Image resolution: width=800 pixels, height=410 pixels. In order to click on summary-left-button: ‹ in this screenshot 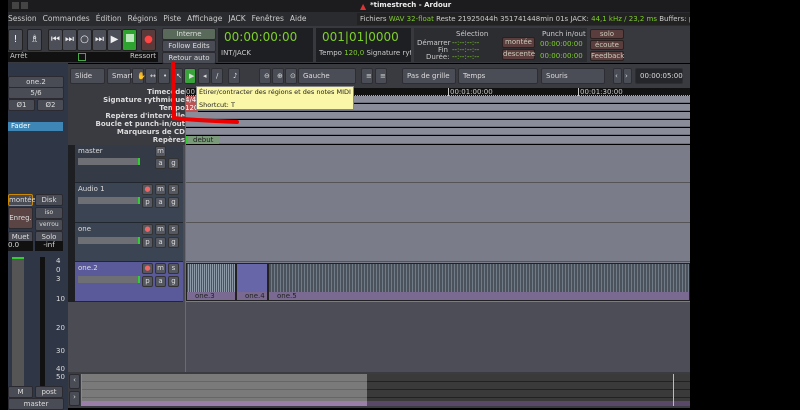, I will do `click(74, 381)`.